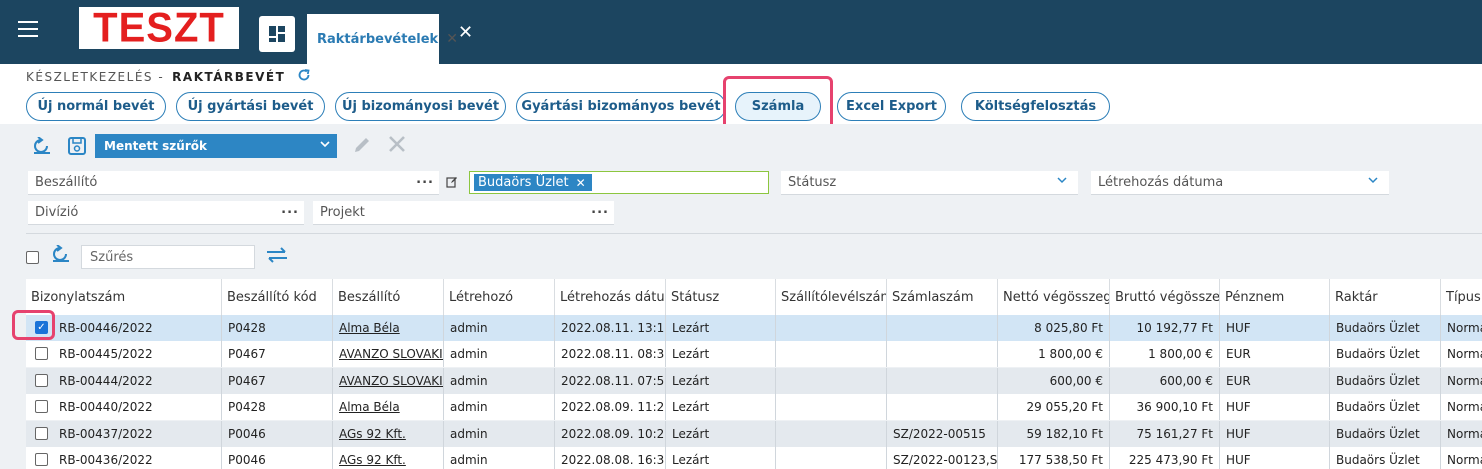 This screenshot has width=1482, height=469. What do you see at coordinates (1161, 182) in the screenshot?
I see `created-date-filter-placeholder: Létrehozás dátuma` at bounding box center [1161, 182].